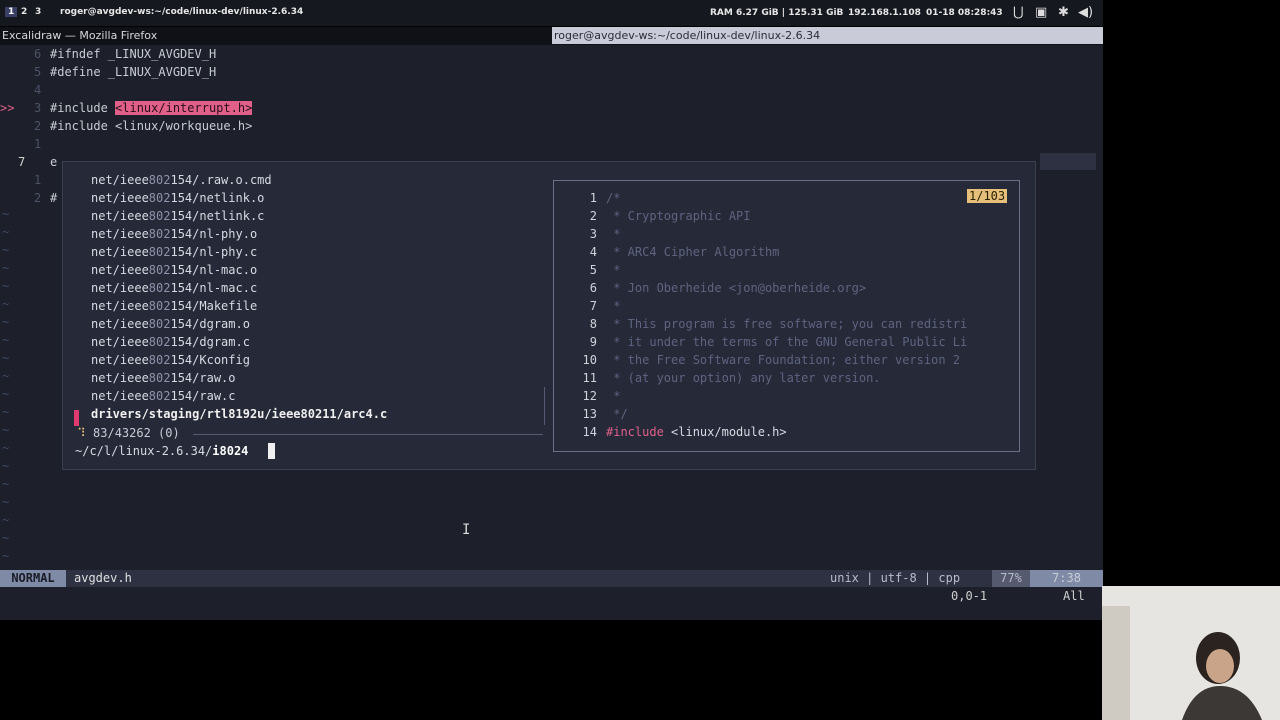 This screenshot has height=720, width=1280. I want to click on preview-line-number: 2, so click(593, 216).